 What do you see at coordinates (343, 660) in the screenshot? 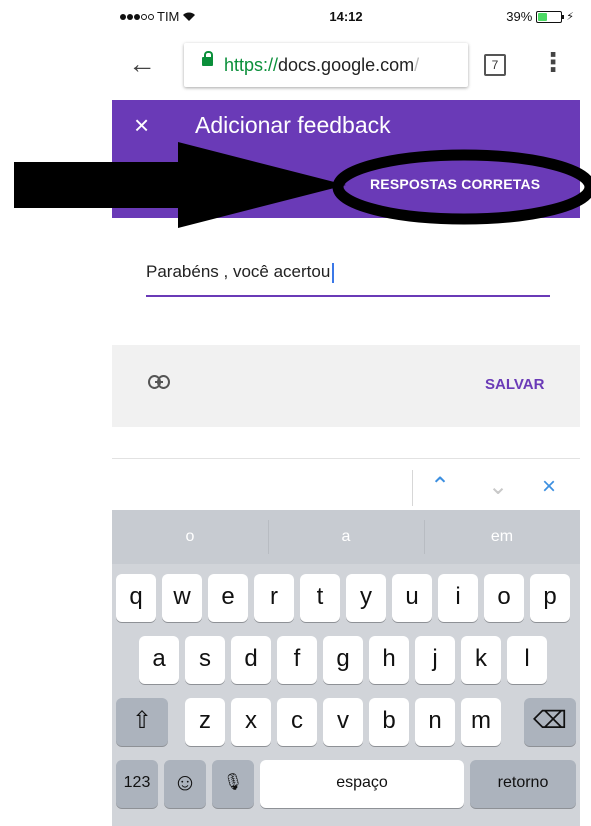
I see `key-g: g` at bounding box center [343, 660].